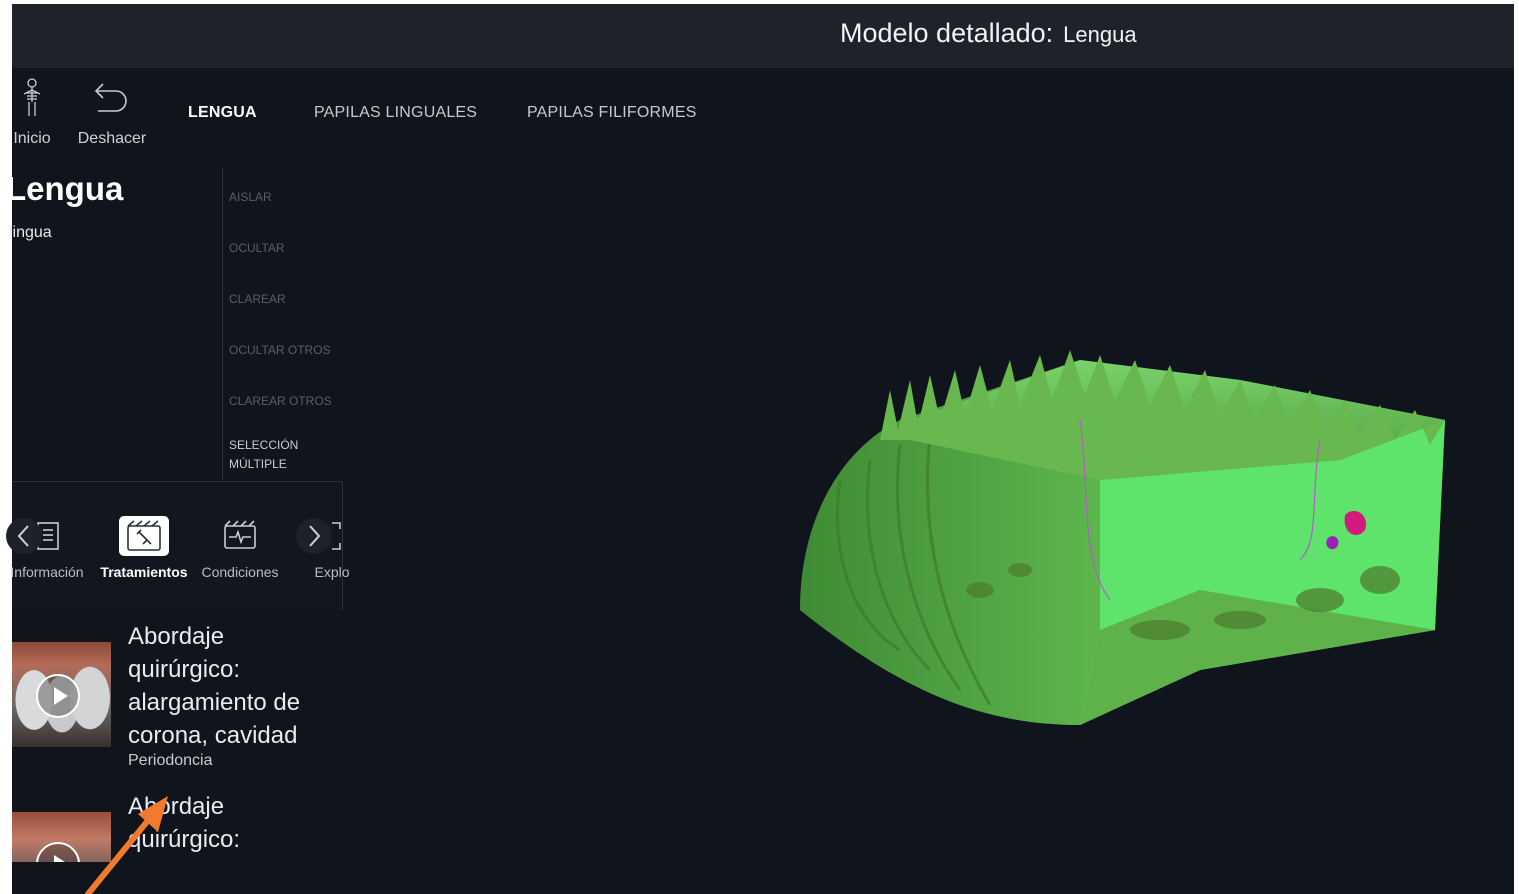 Image resolution: width=1519 pixels, height=894 pixels. What do you see at coordinates (144, 572) in the screenshot?
I see `tab-tratamientos-label: Tratamientos` at bounding box center [144, 572].